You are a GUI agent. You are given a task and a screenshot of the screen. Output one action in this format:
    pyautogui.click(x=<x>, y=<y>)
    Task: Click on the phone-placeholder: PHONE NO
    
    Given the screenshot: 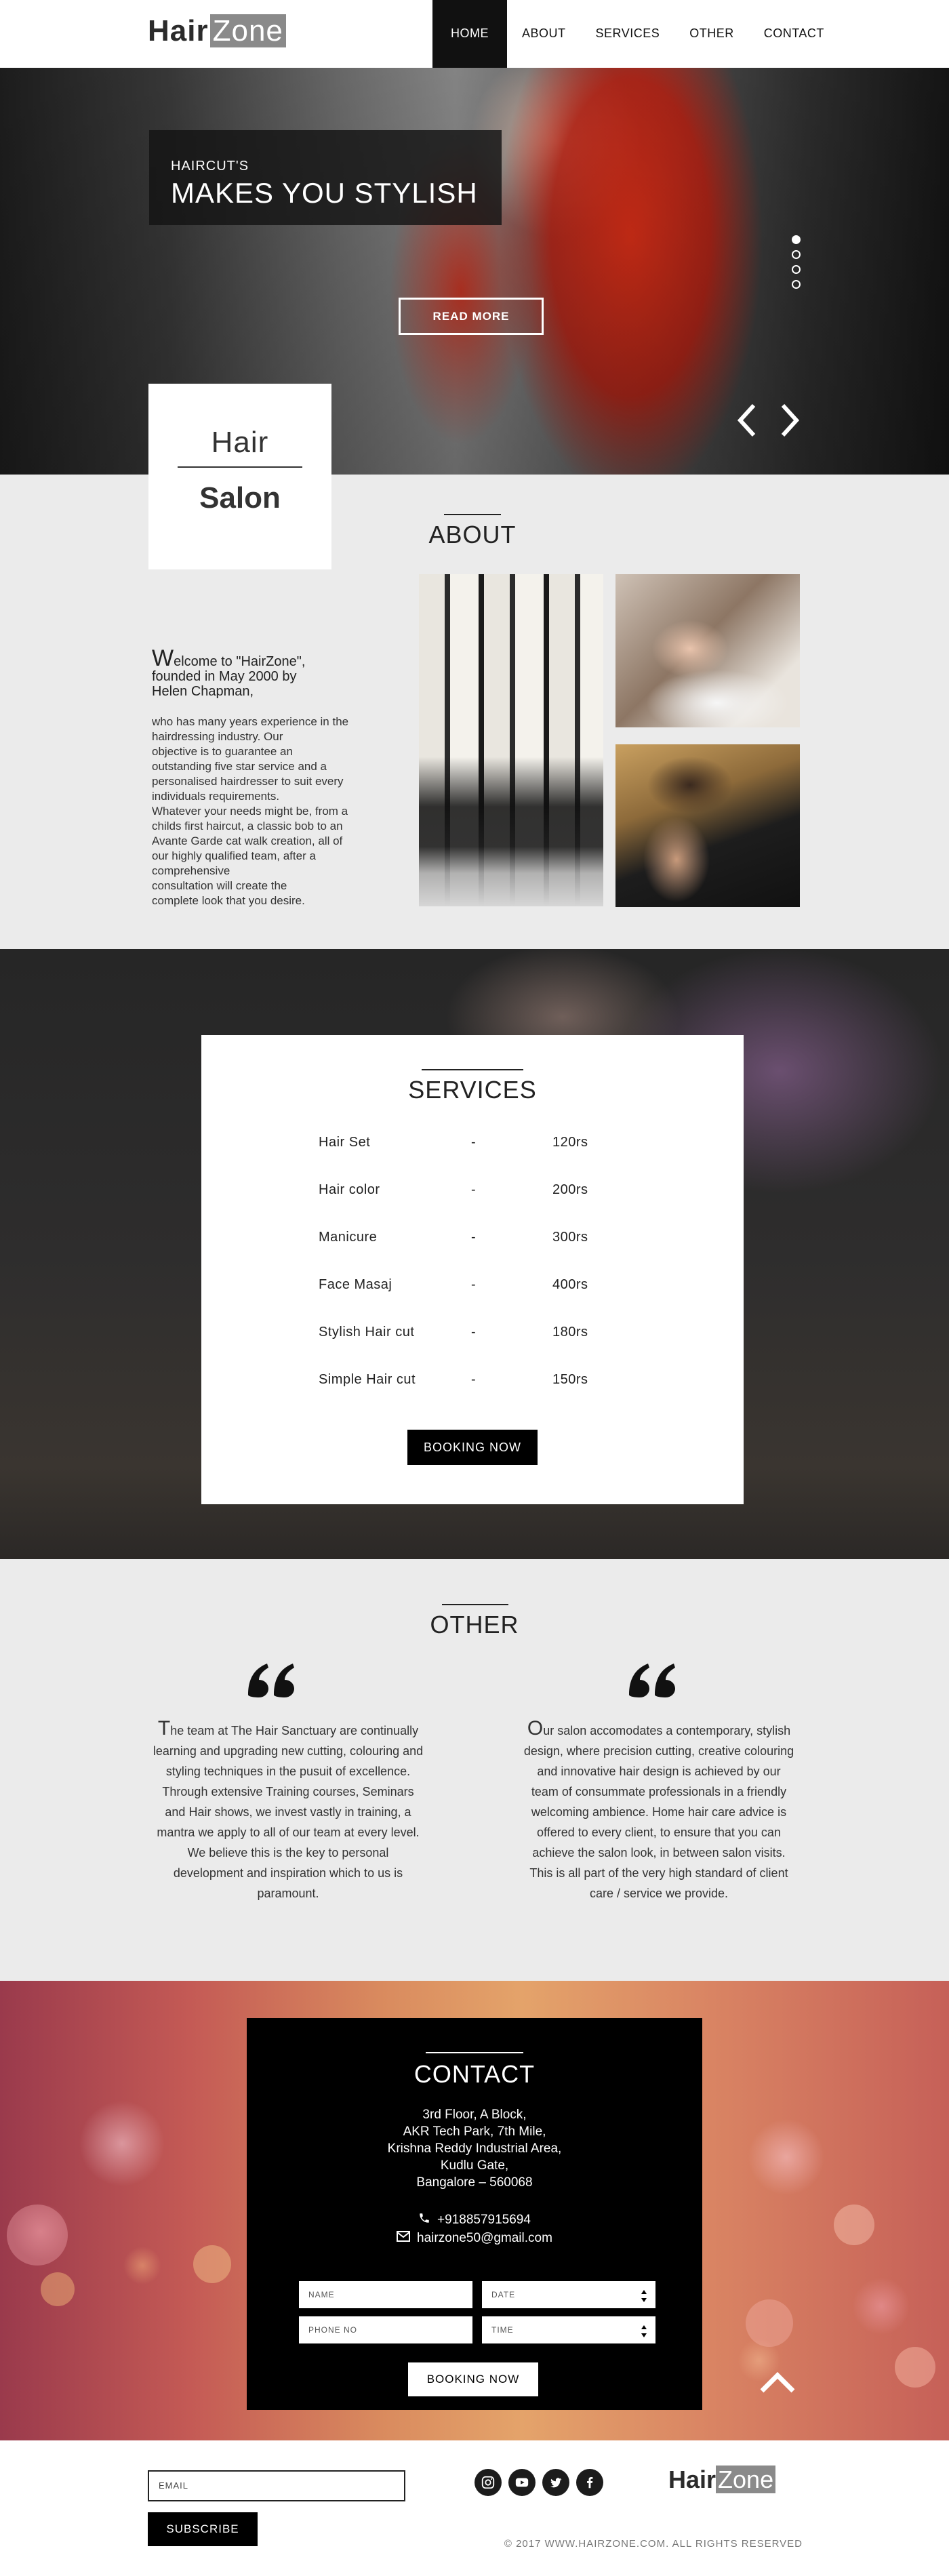 What is the action you would take?
    pyautogui.click(x=333, y=2330)
    